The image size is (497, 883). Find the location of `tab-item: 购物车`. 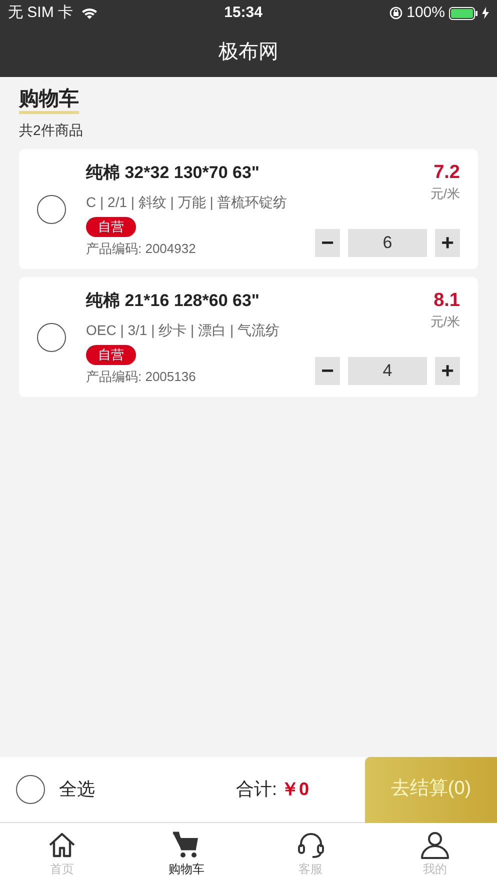

tab-item: 购物车 is located at coordinates (186, 853).